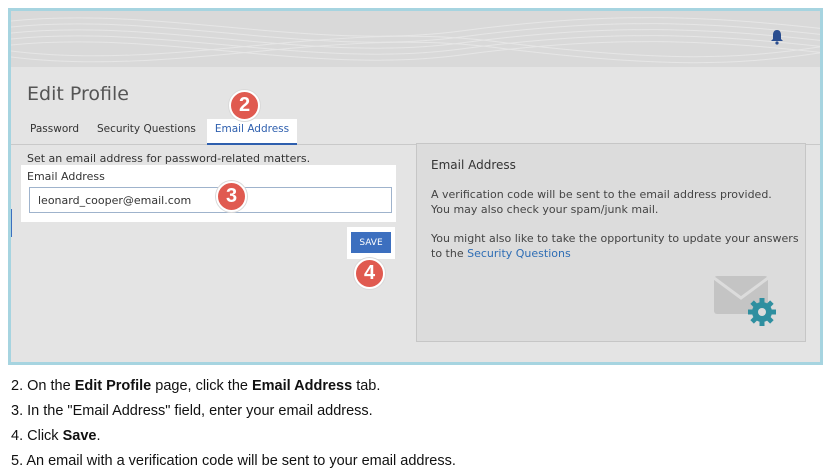 This screenshot has height=474, width=833. What do you see at coordinates (45, 436) in the screenshot?
I see `step-text: Click` at bounding box center [45, 436].